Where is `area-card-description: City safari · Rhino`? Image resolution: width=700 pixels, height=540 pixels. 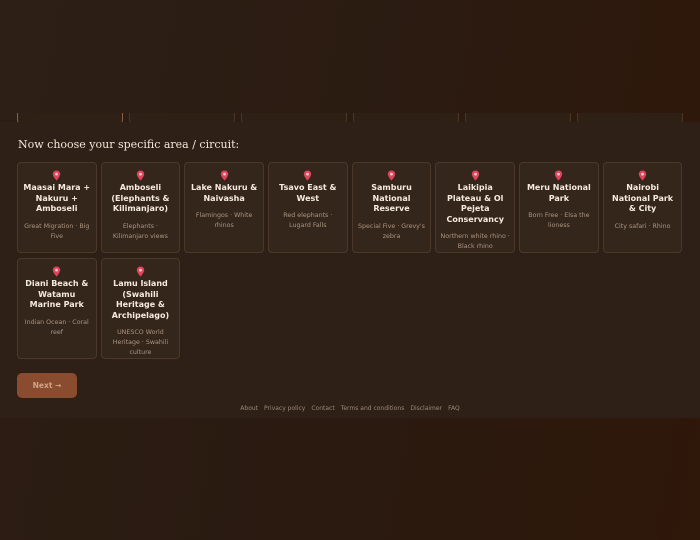 area-card-description: City safari · Rhino is located at coordinates (642, 226).